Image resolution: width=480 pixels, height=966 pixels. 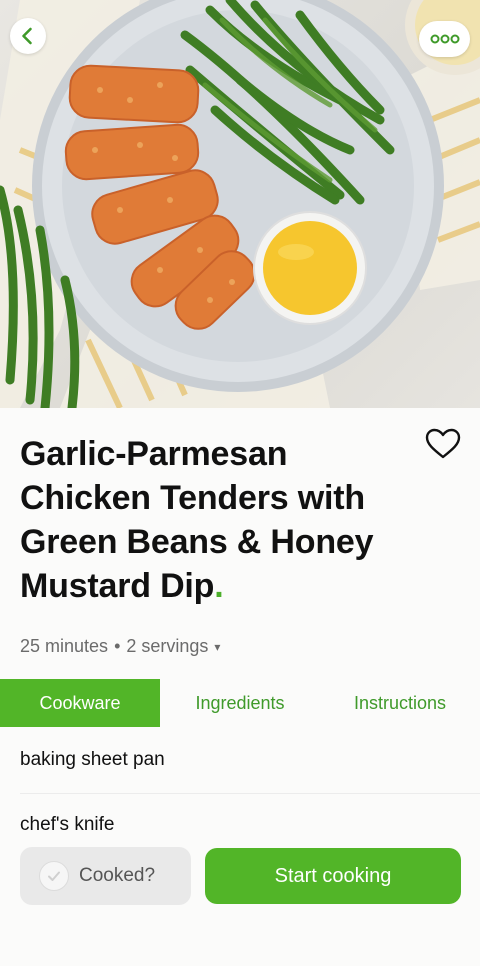 I want to click on servings-label: 2 servings, so click(x=167, y=646).